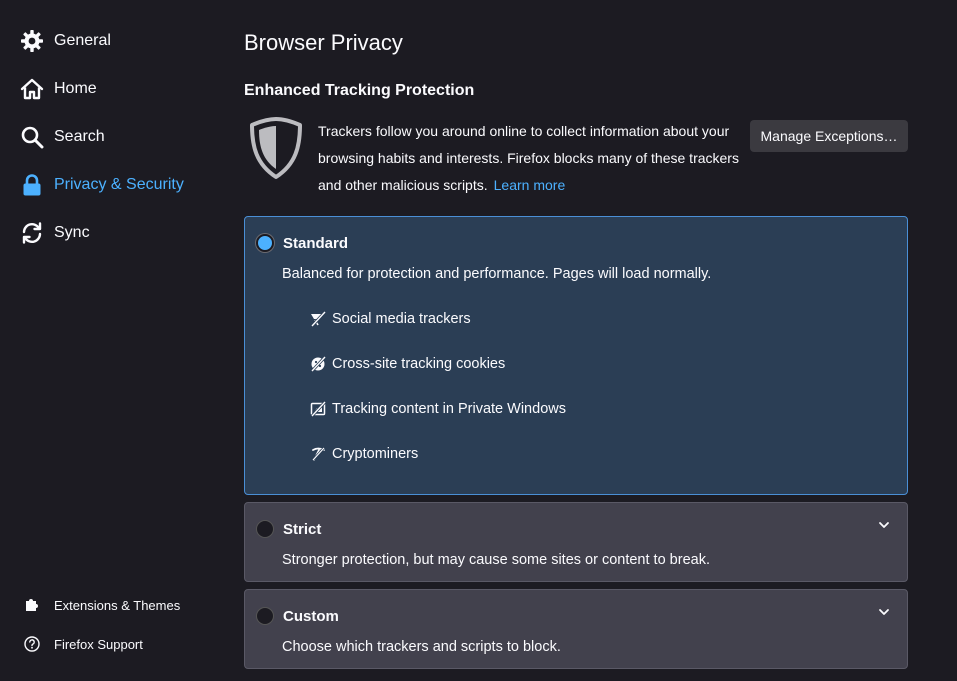  What do you see at coordinates (98, 644) in the screenshot?
I see `sidebar-item-label: Firefox Support` at bounding box center [98, 644].